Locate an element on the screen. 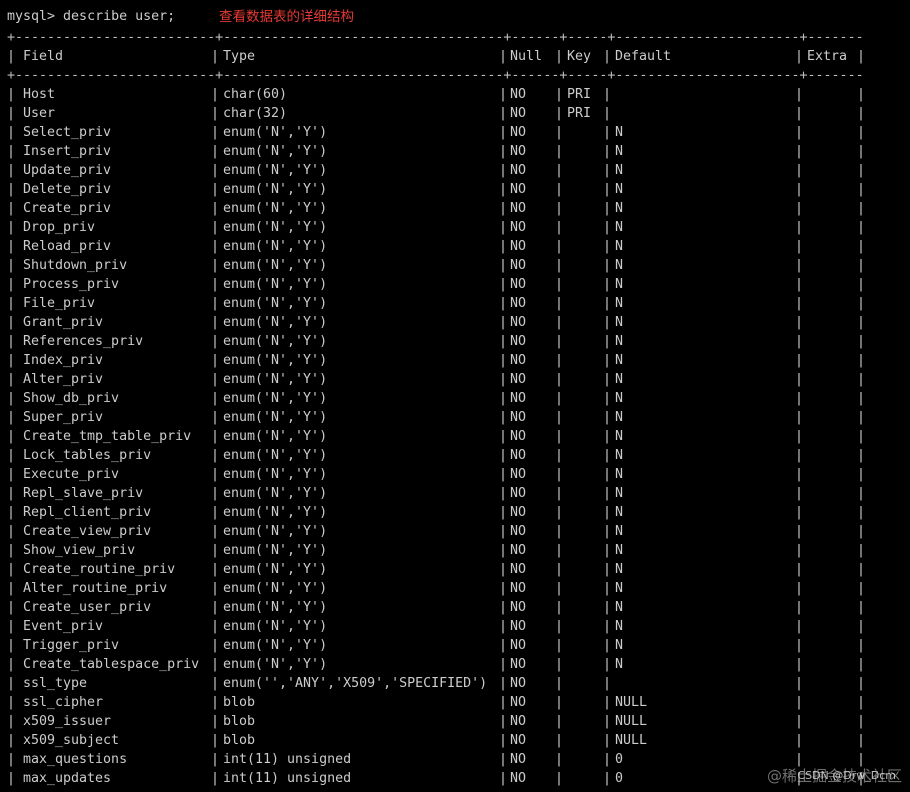  table-row: | | | | | | | References_priv enum('N','Y') NO N is located at coordinates (457, 341).